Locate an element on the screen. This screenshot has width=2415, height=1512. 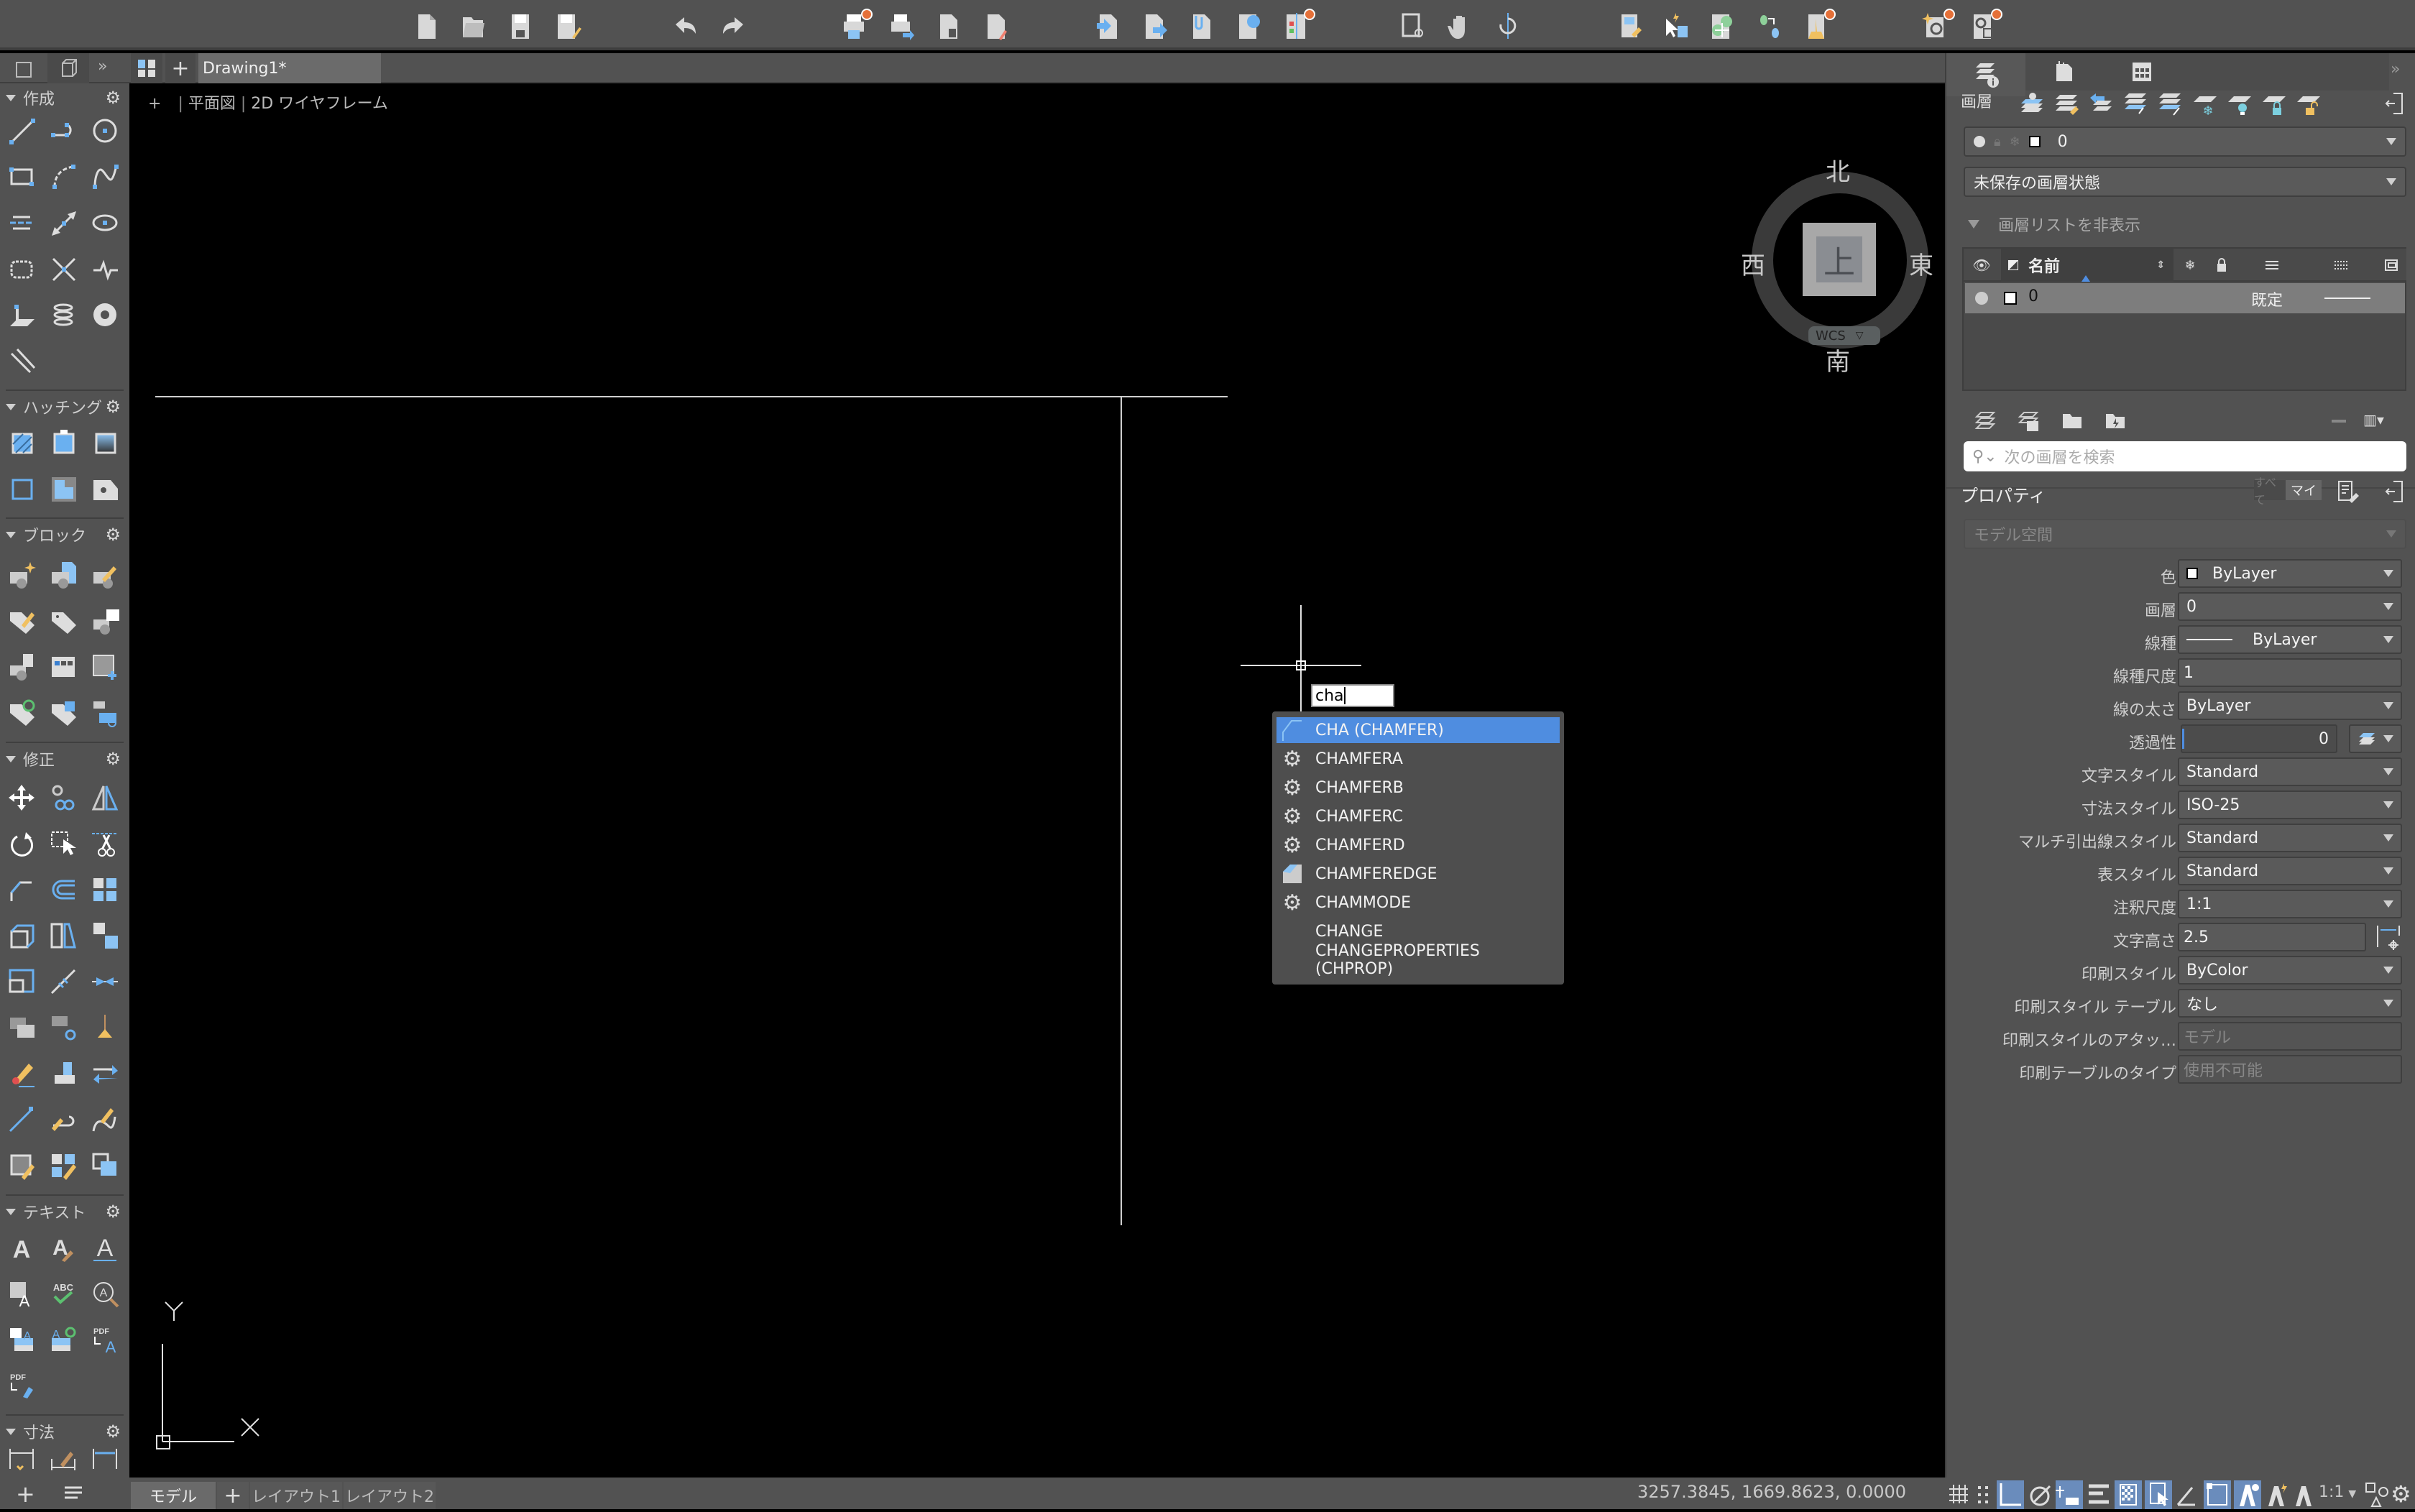
line-tool-icon is located at coordinates (22, 132).